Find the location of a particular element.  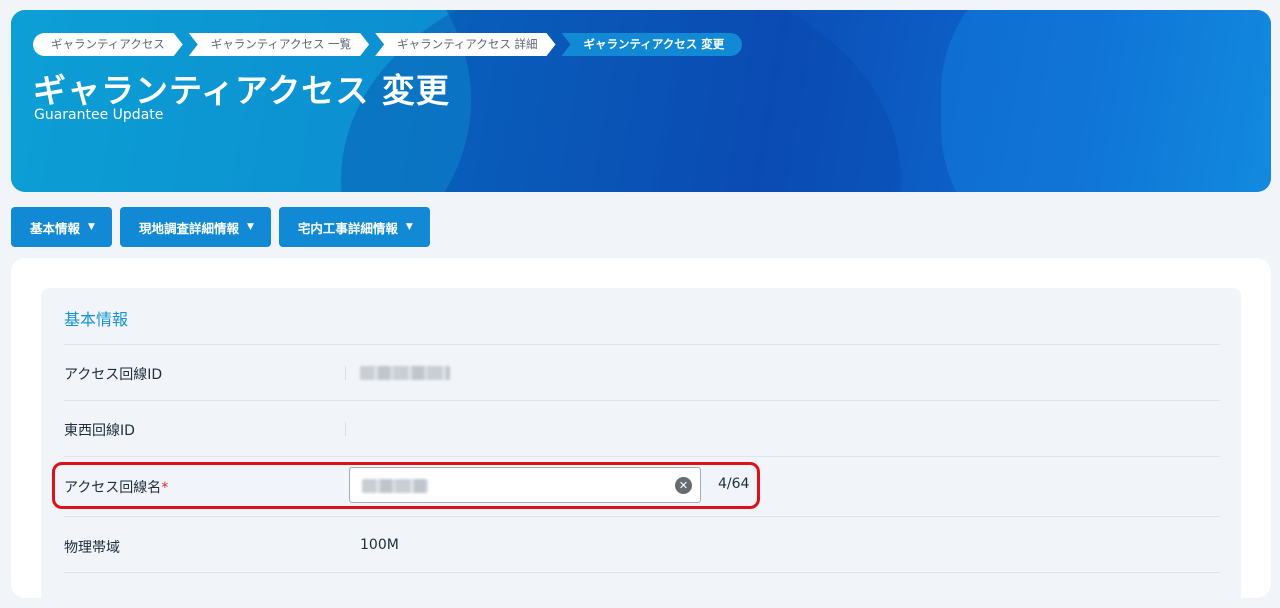

section-tabs: 基本情報 ▼ 現地調査詳細情報 ▼ 宅内工事詳細情報 ▼ is located at coordinates (220, 227).